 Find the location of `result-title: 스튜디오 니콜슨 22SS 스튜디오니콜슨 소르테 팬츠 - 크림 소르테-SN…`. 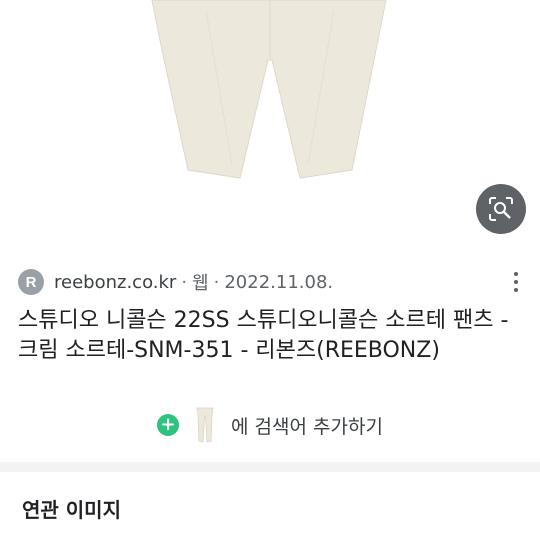

result-title: 스튜디오 니콜슨 22SS 스튜디오니콜슨 소르테 팬츠 - 크림 소르테-SN… is located at coordinates (273, 336).